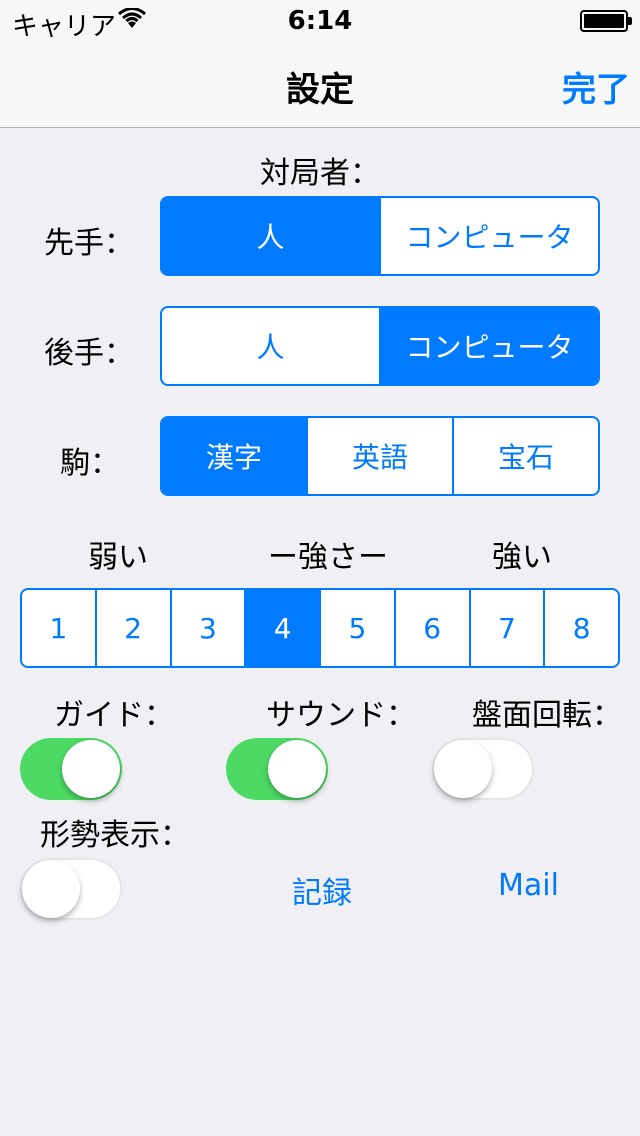 Image resolution: width=640 pixels, height=1136 pixels. I want to click on first-player-computer: コンピュータ, so click(488, 236).